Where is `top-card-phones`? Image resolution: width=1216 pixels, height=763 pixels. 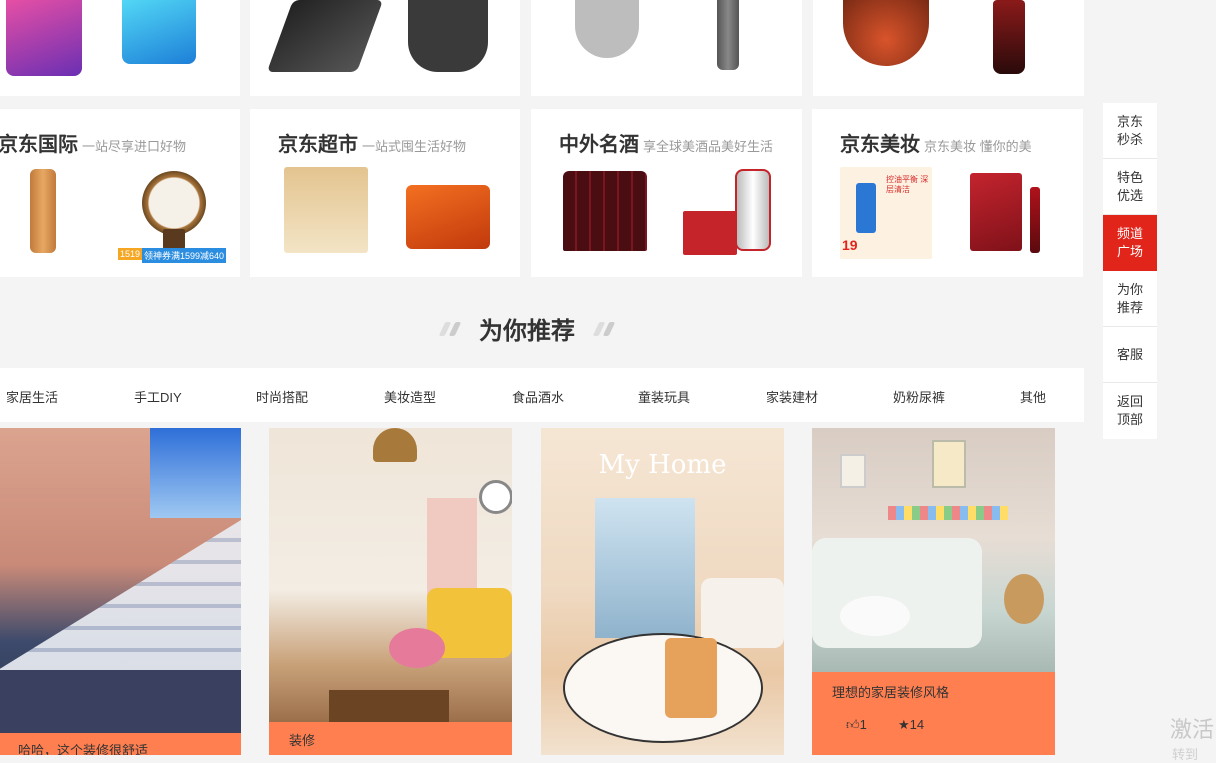
top-card-phones is located at coordinates (120, 48).